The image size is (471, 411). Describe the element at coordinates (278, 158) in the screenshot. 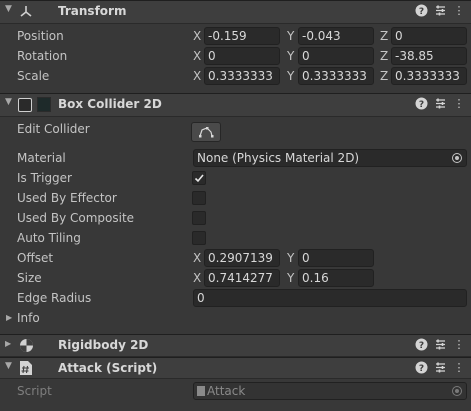

I see `material-value: None (Physics Material 2D)` at that location.